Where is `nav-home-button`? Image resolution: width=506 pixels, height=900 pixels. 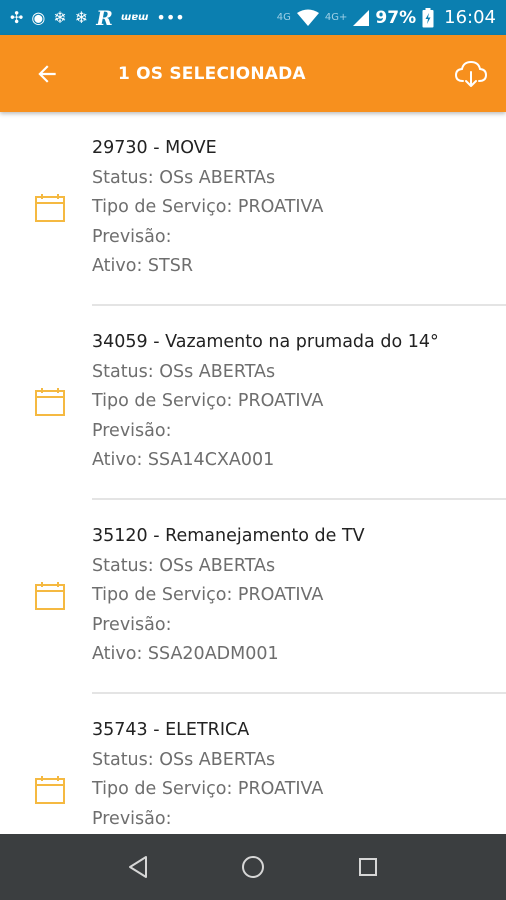
nav-home-button is located at coordinates (253, 867).